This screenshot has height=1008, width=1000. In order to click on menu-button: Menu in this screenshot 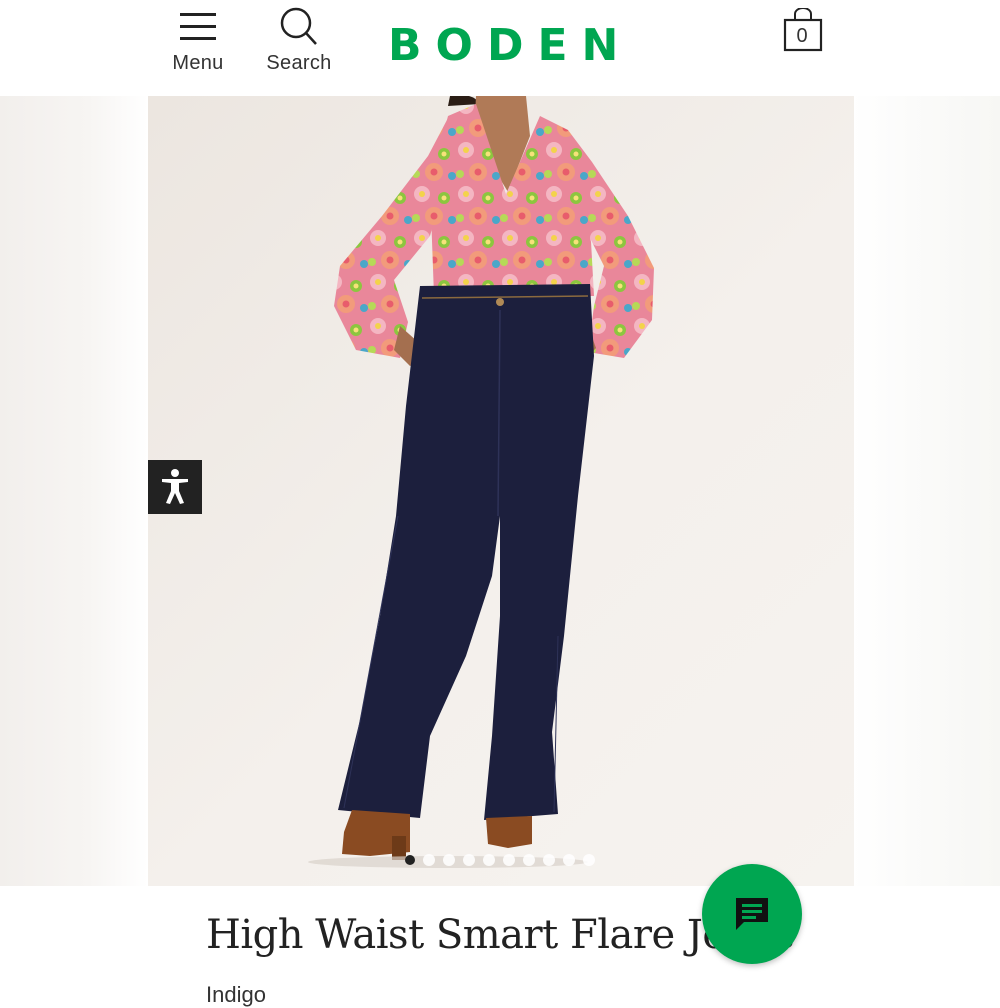, I will do `click(198, 40)`.